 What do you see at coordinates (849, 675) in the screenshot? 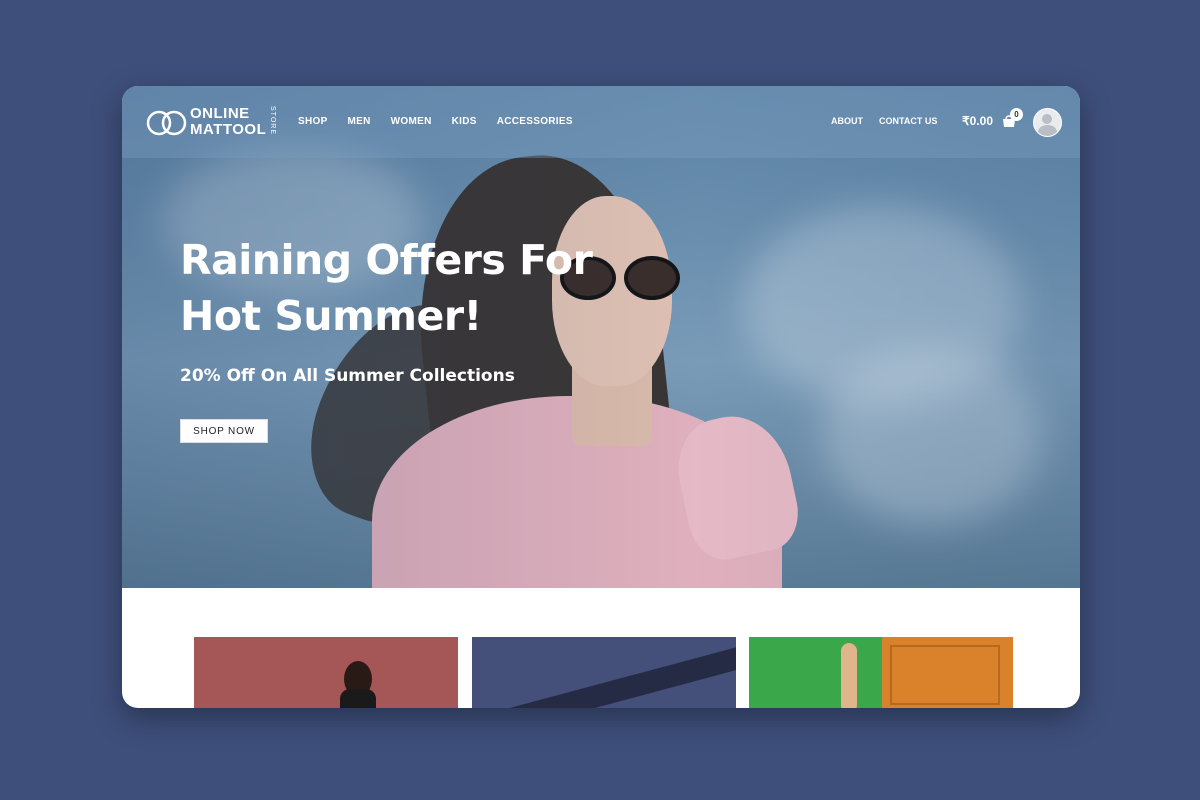
I see `arm-with-watch-image` at bounding box center [849, 675].